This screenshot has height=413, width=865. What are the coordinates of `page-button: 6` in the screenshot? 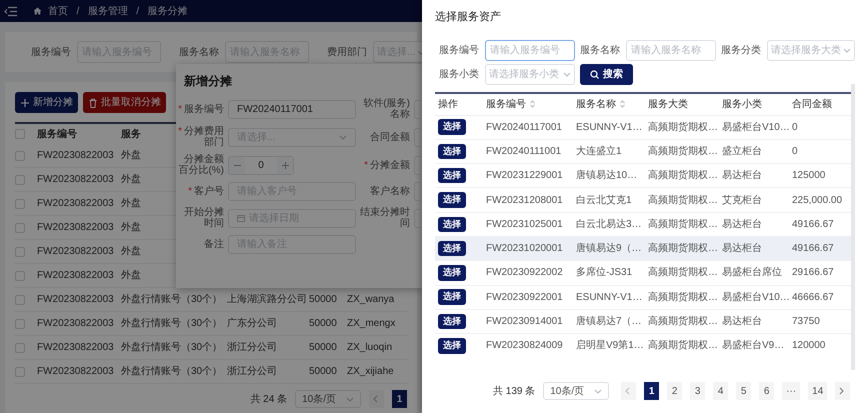 It's located at (766, 391).